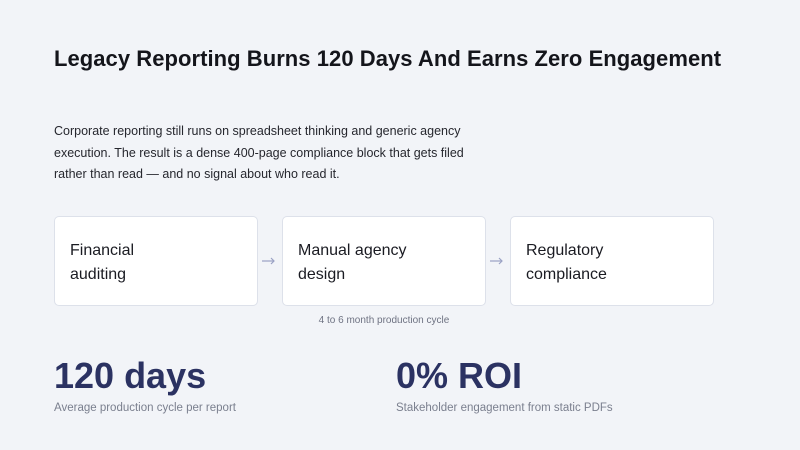  Describe the element at coordinates (384, 320) in the screenshot. I see `production-cycle-note: 4 to 6 month production cycle` at that location.